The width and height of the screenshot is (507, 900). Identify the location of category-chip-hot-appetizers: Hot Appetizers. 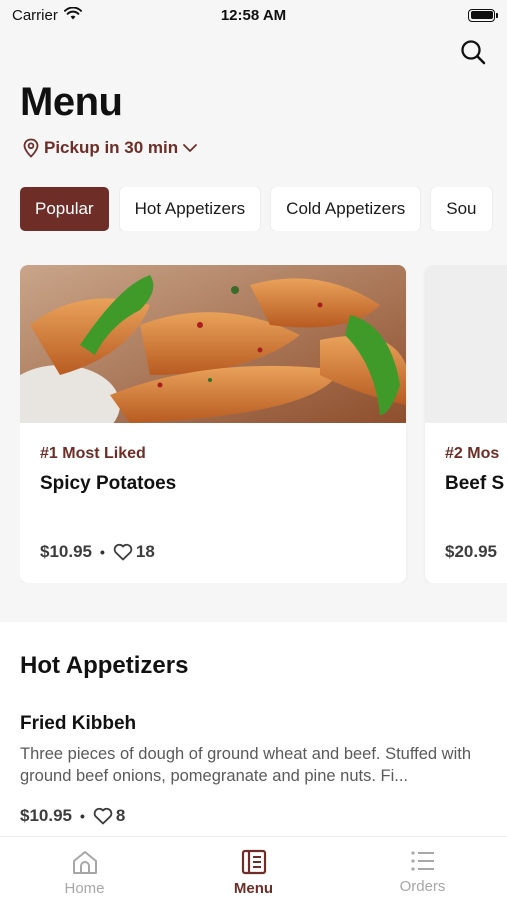
(190, 209).